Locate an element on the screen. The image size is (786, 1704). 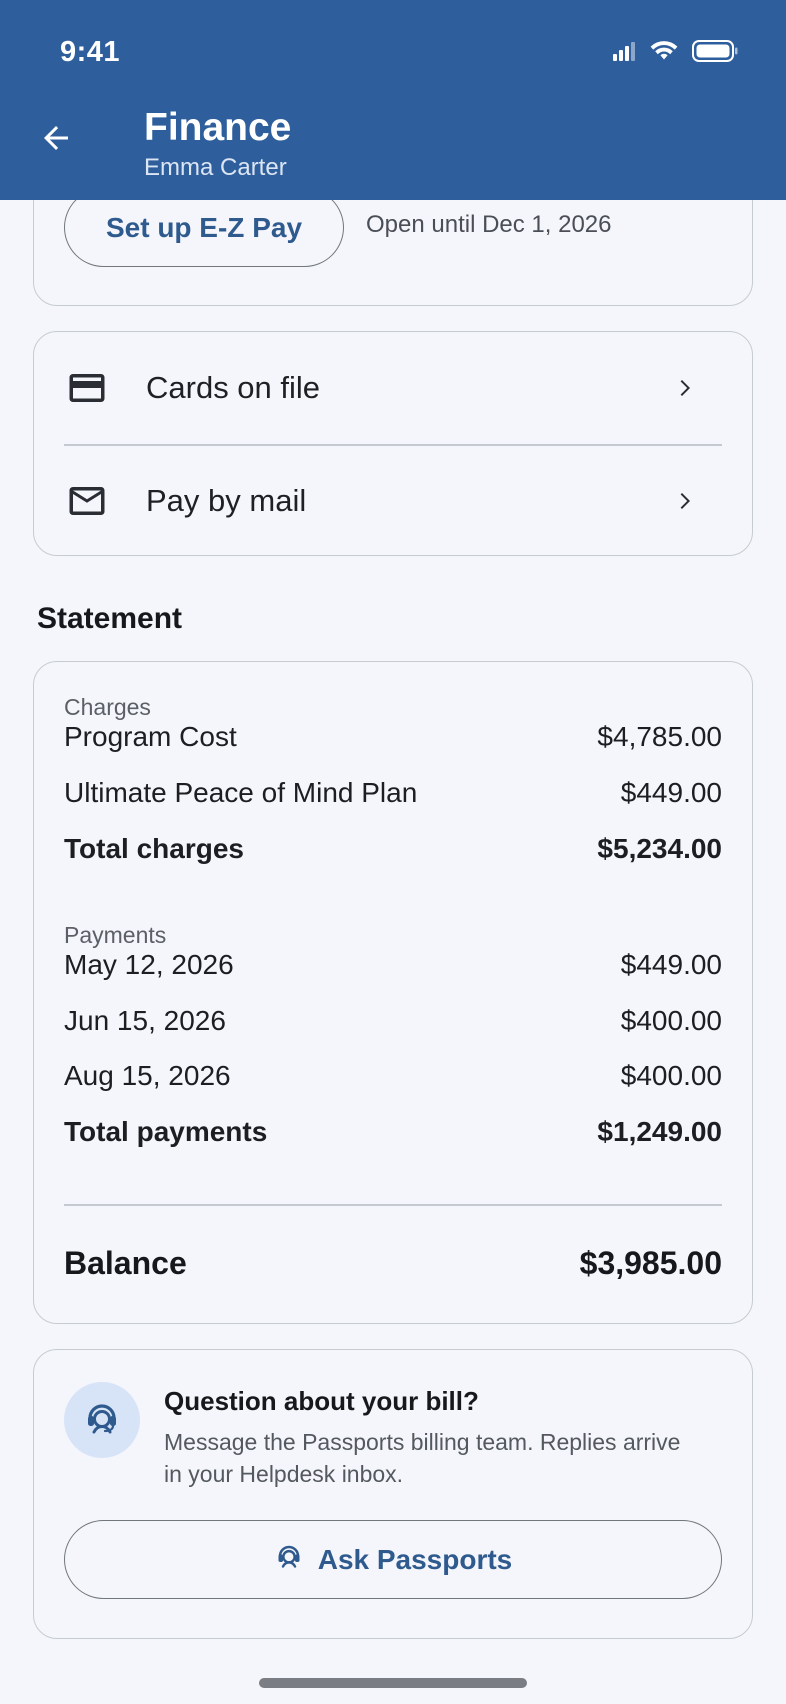
payment-date: Aug 15, 2026 is located at coordinates (147, 1075).